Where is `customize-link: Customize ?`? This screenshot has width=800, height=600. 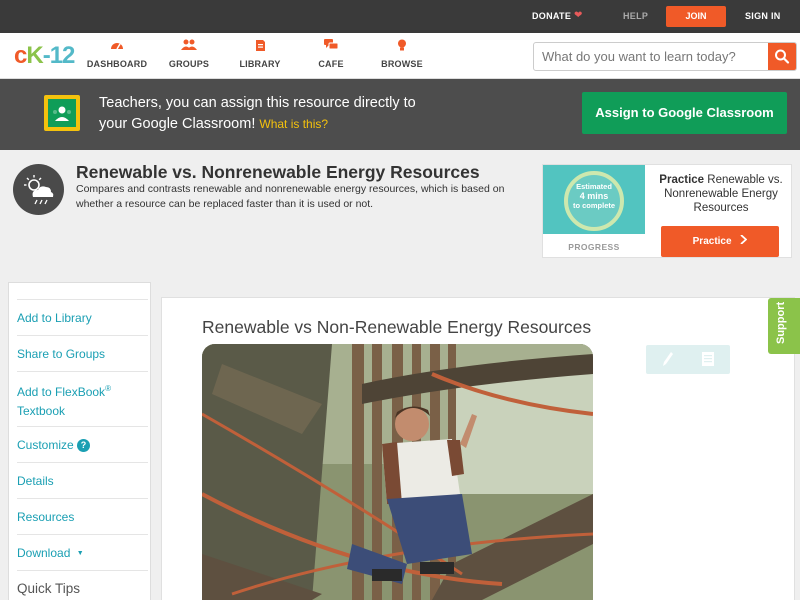 customize-link: Customize ? is located at coordinates (82, 444).